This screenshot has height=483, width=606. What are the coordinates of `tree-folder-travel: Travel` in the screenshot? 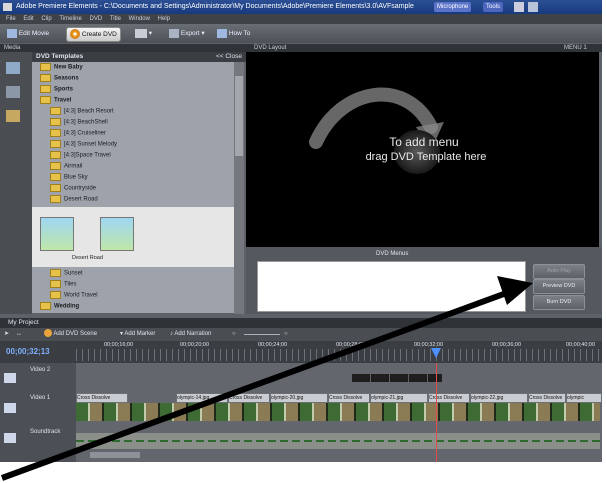 It's located at (137, 100).